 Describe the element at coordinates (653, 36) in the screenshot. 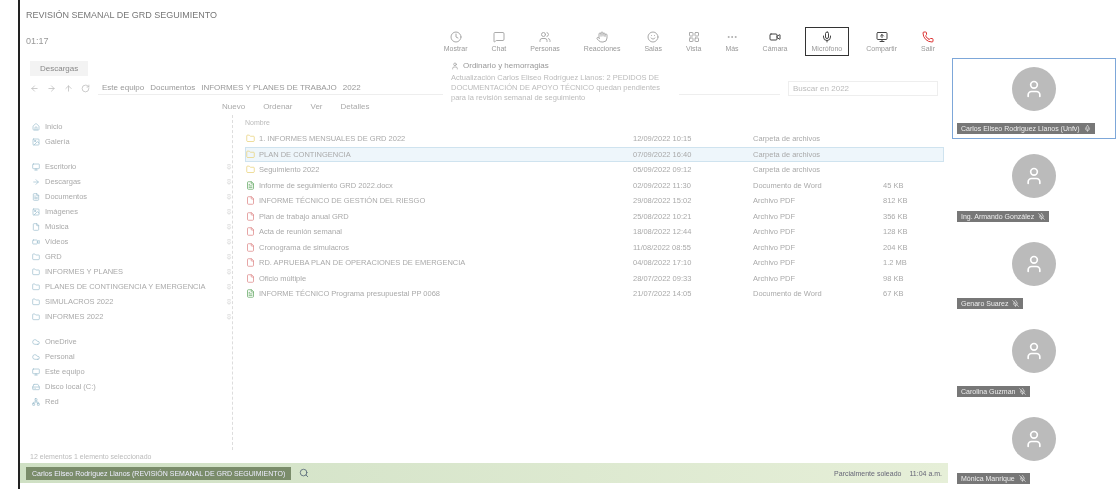

I see `smiley-icon` at that location.